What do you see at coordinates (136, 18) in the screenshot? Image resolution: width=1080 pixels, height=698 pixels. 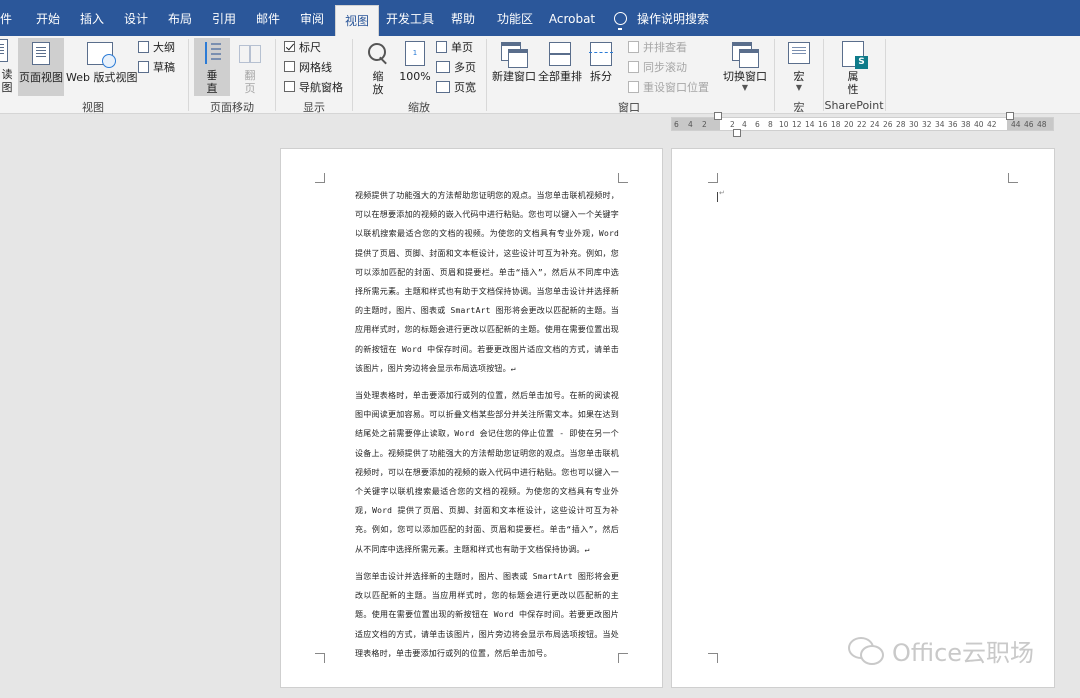 I see `tab-design: 设计` at bounding box center [136, 18].